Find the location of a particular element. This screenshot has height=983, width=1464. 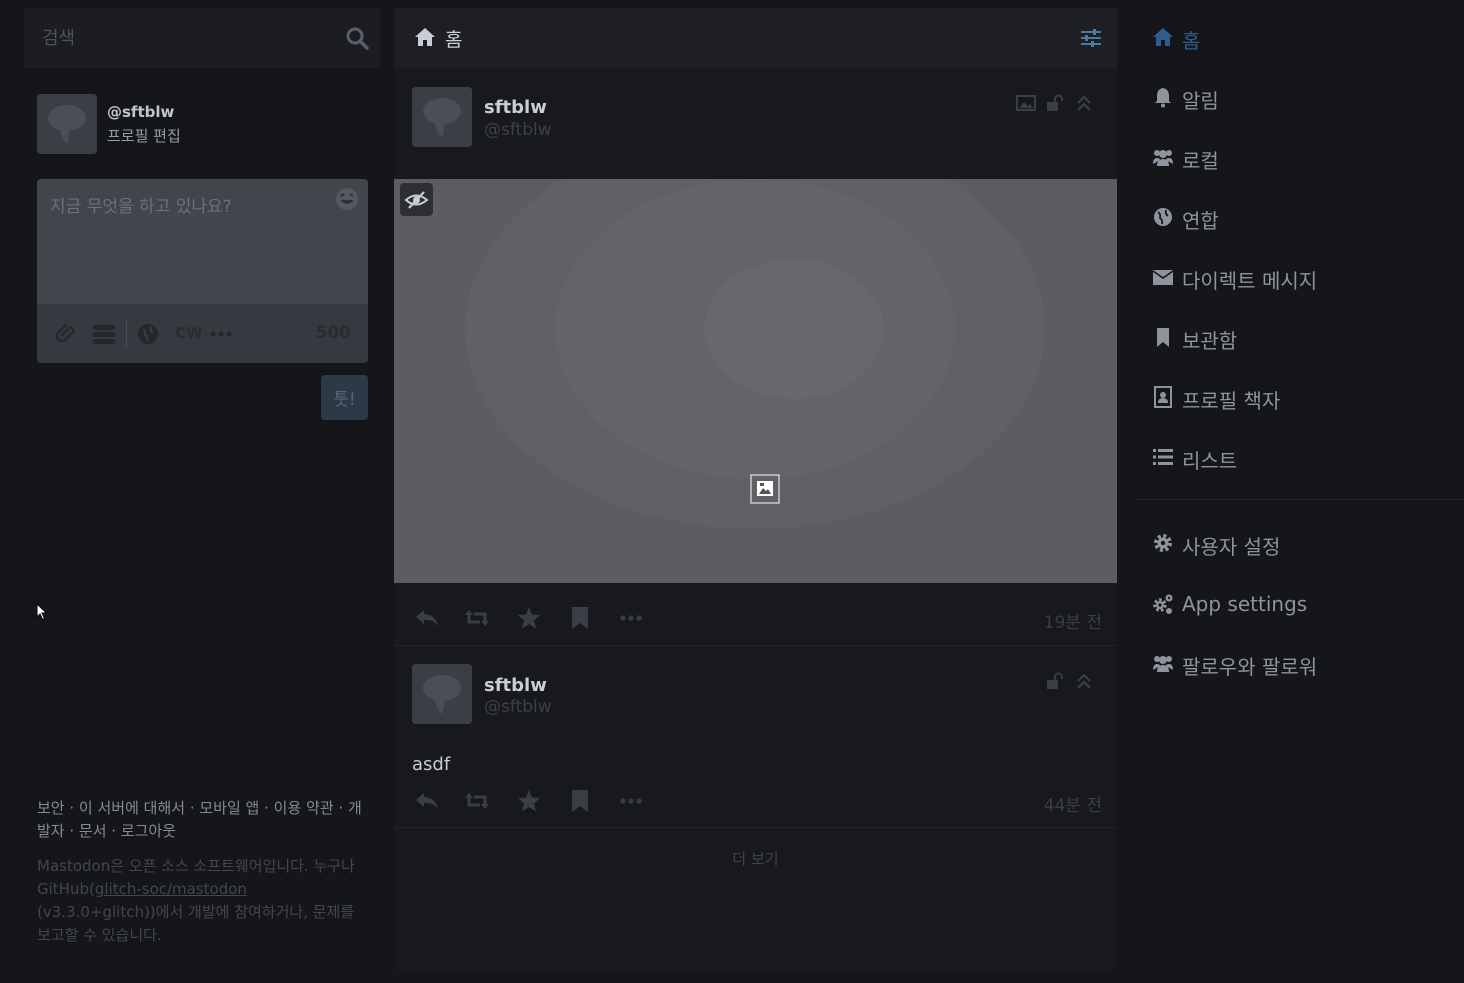

sliders-icon is located at coordinates (1091, 38).